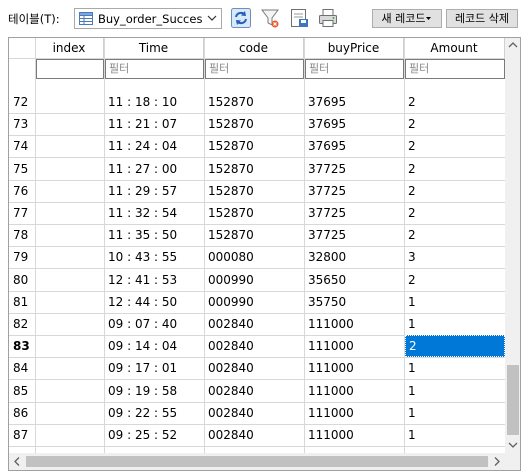 The width and height of the screenshot is (523, 472). What do you see at coordinates (354, 146) in the screenshot?
I see `cell-buyprice: 37695` at bounding box center [354, 146].